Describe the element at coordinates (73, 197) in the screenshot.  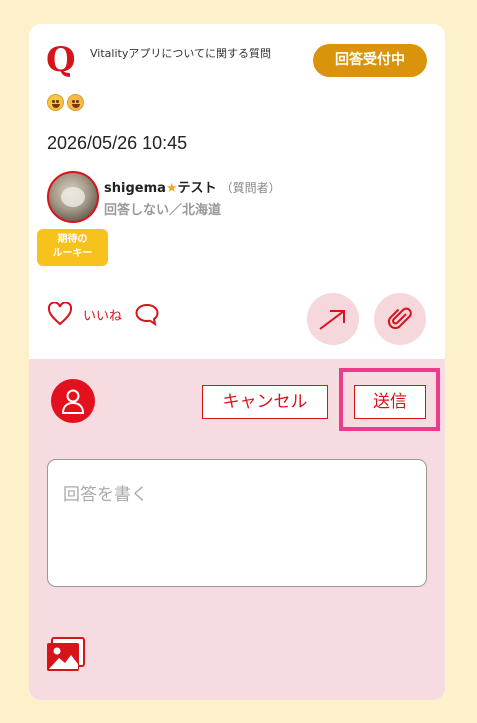
I see `author-avatar` at that location.